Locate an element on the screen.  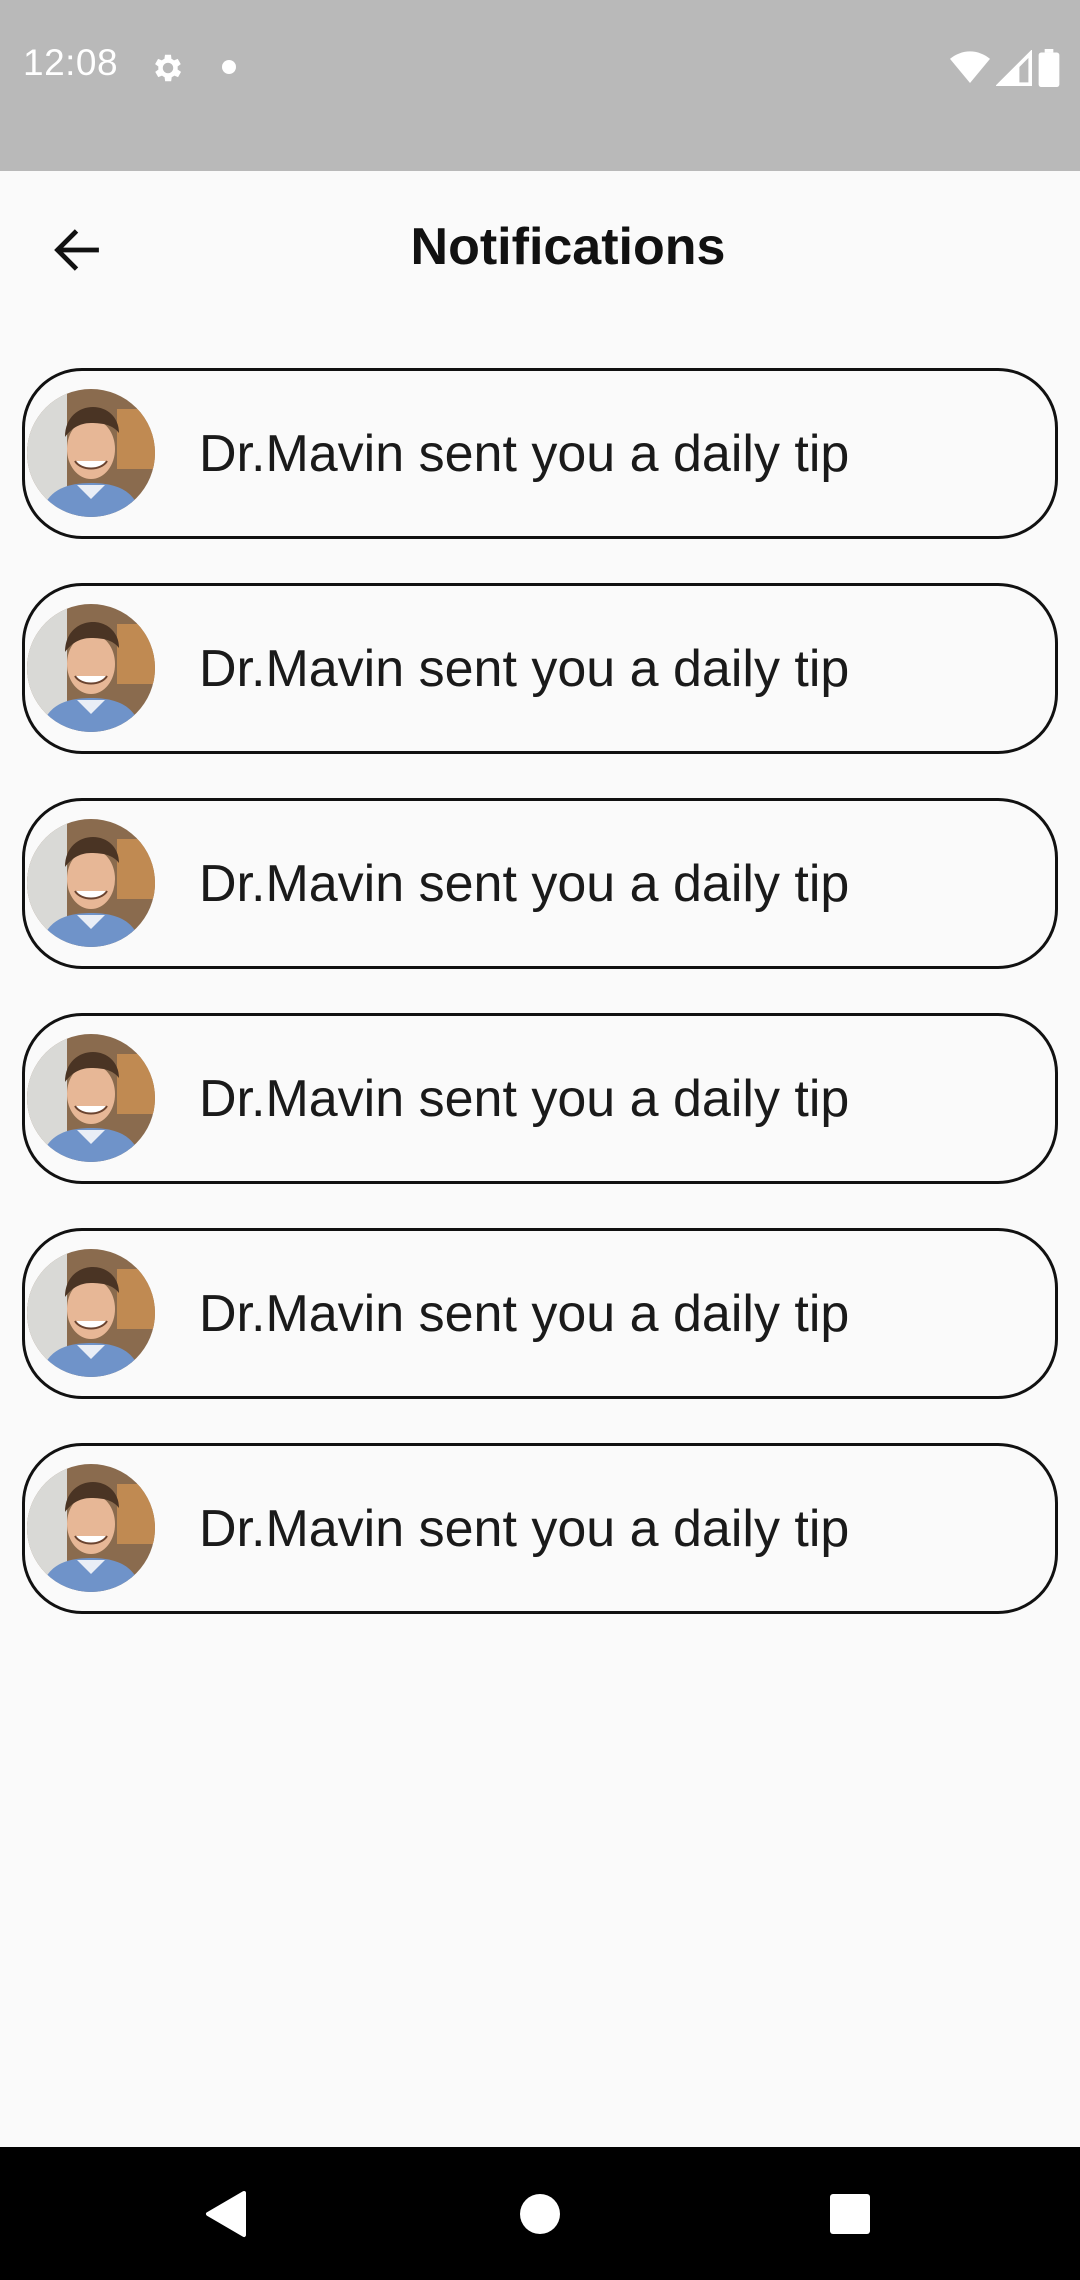
status-icons is located at coordinates (1005, 68).